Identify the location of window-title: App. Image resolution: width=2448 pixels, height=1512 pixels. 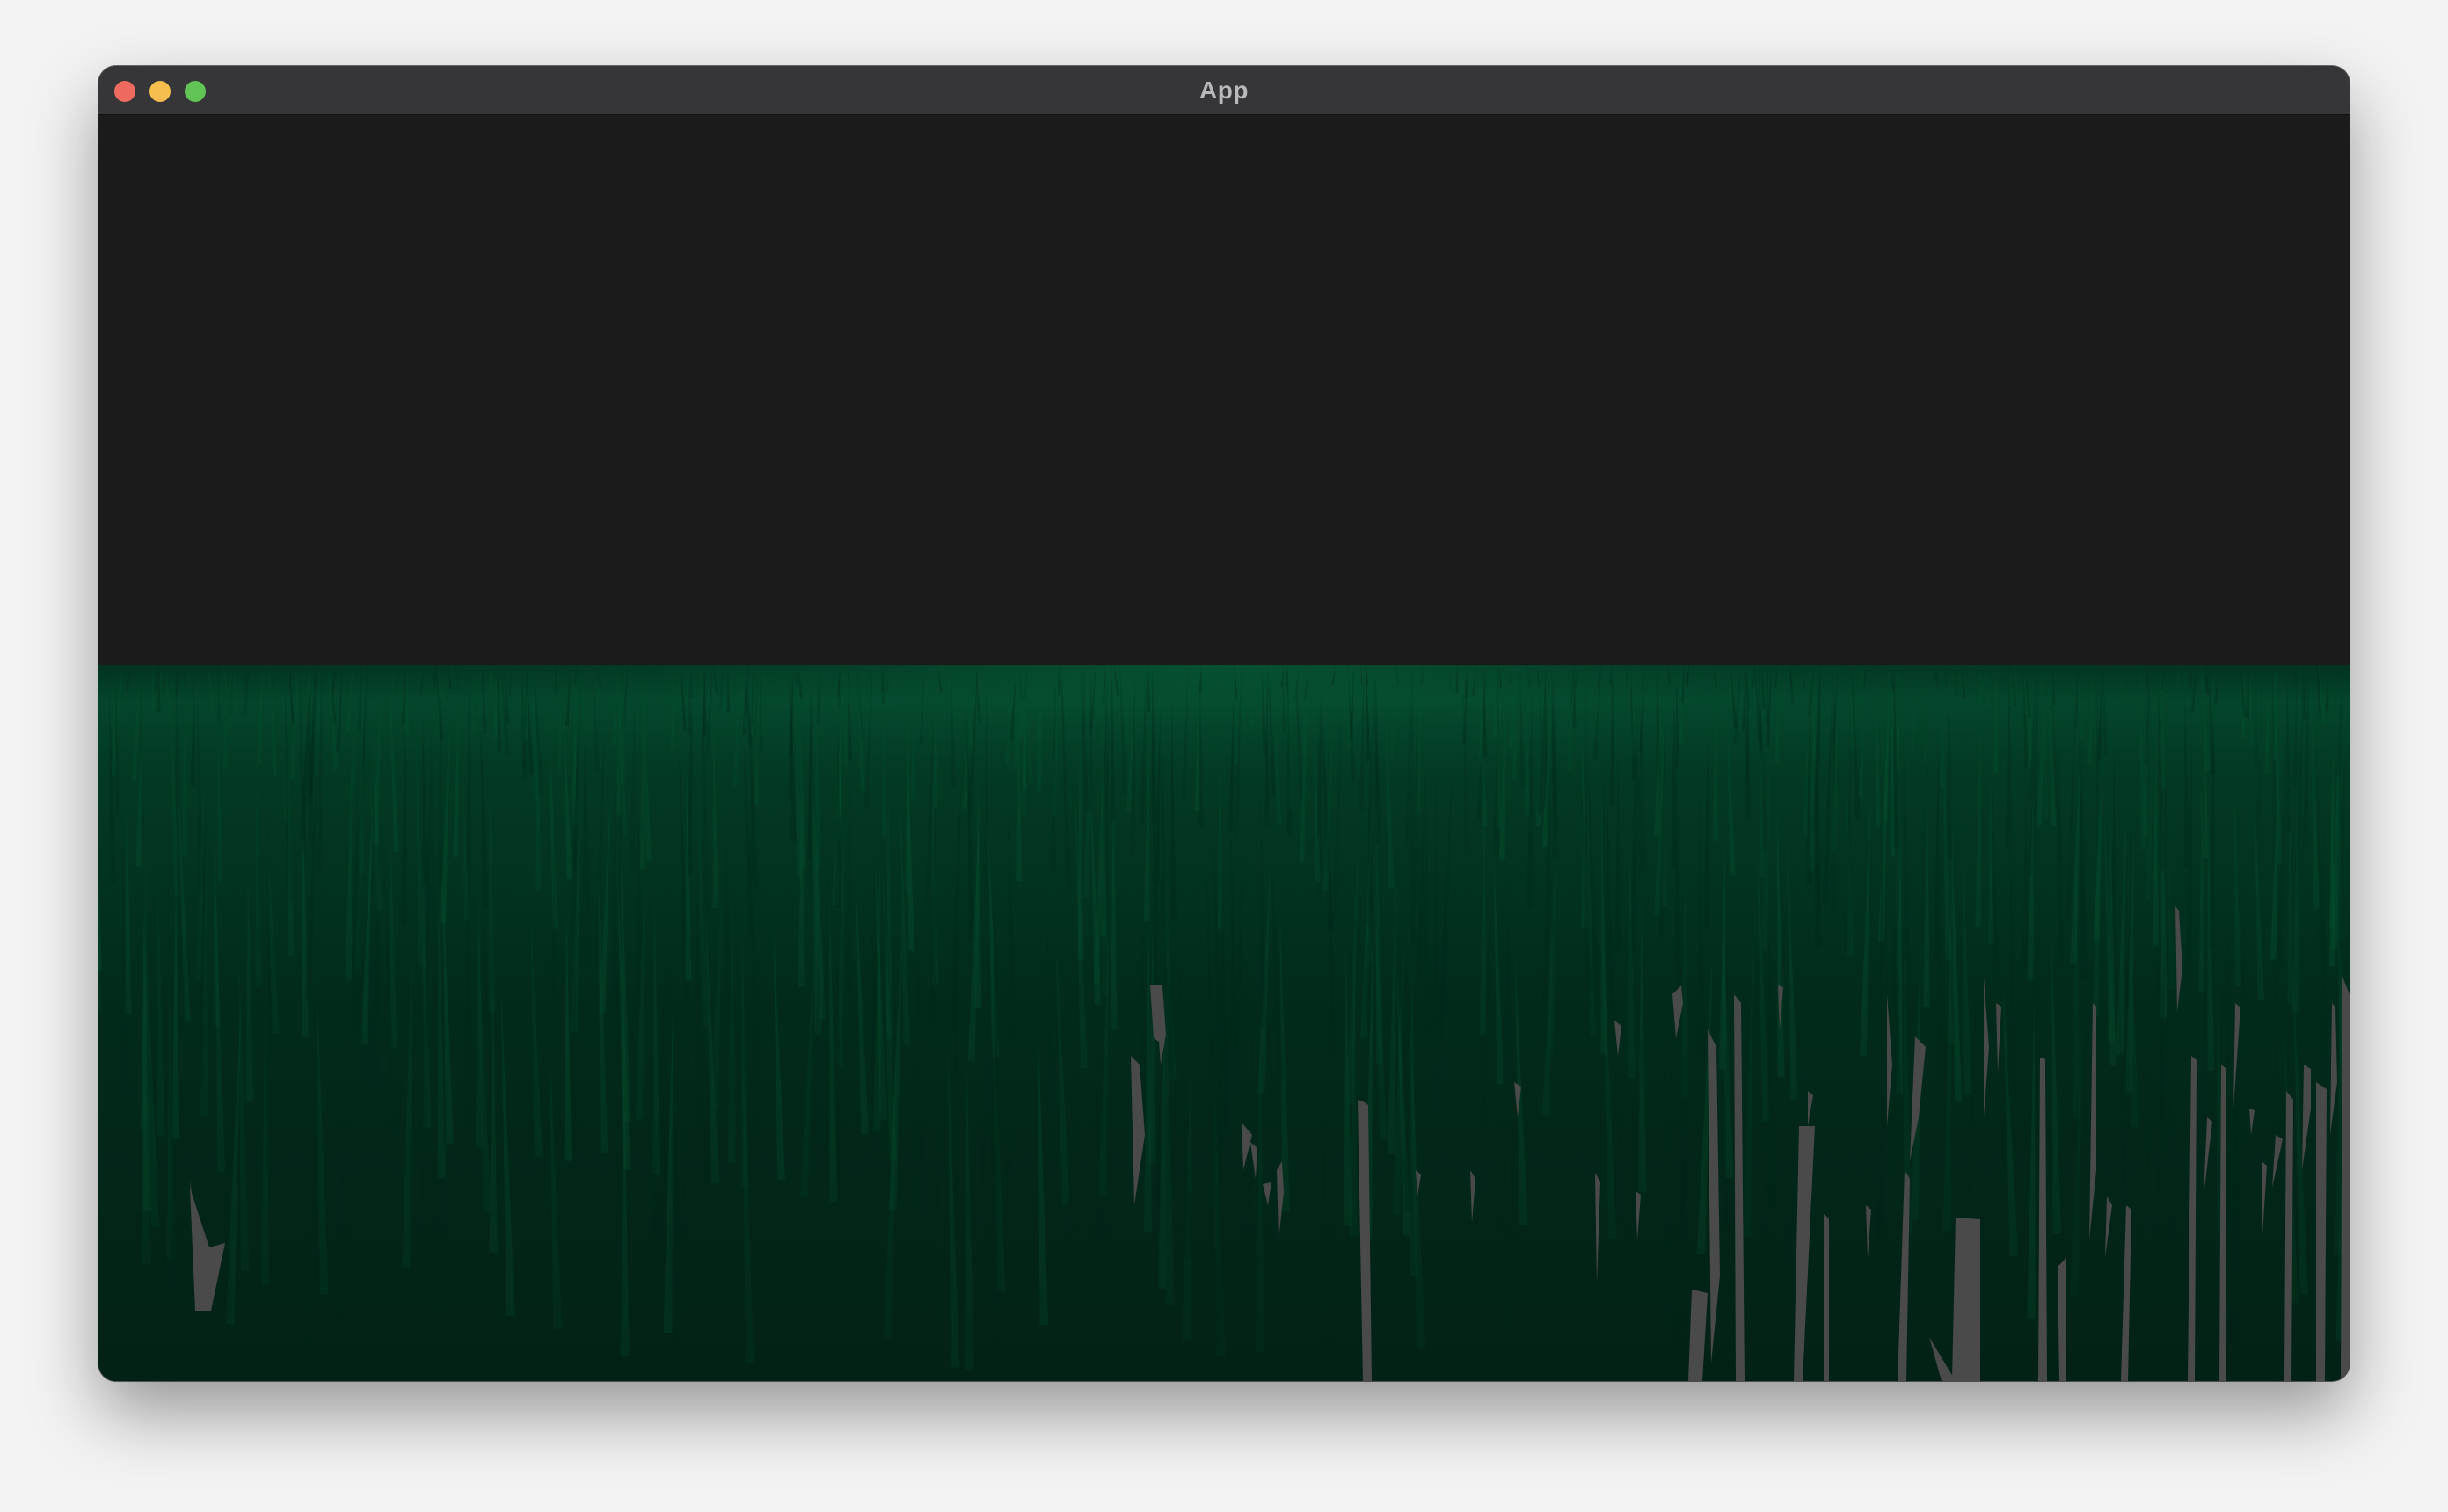
(1224, 90).